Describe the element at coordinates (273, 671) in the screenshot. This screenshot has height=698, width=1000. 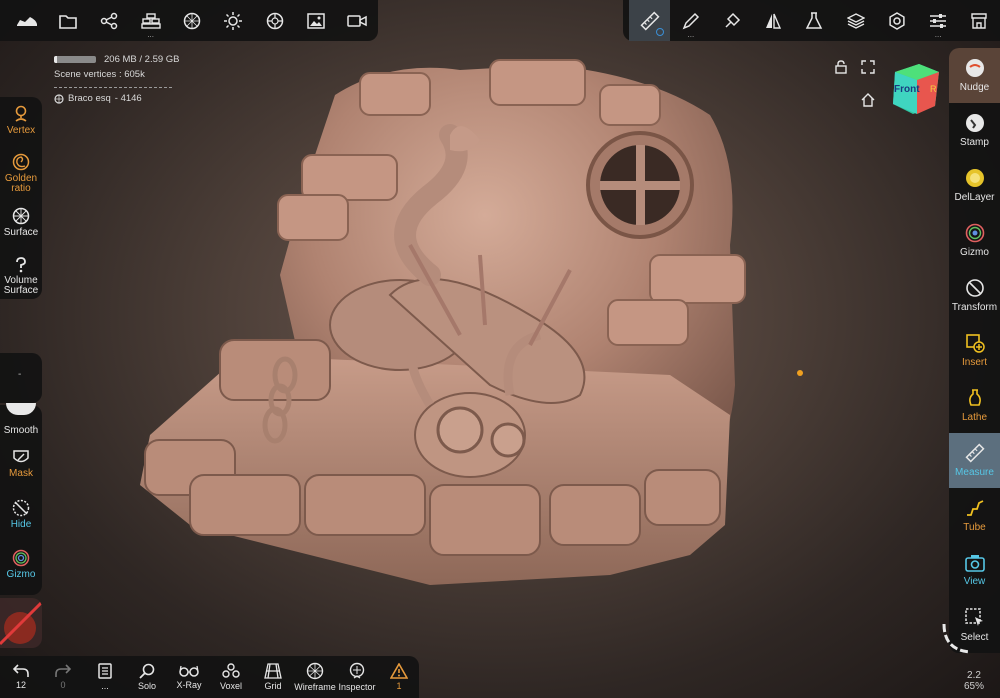
I see `grid-icon` at that location.